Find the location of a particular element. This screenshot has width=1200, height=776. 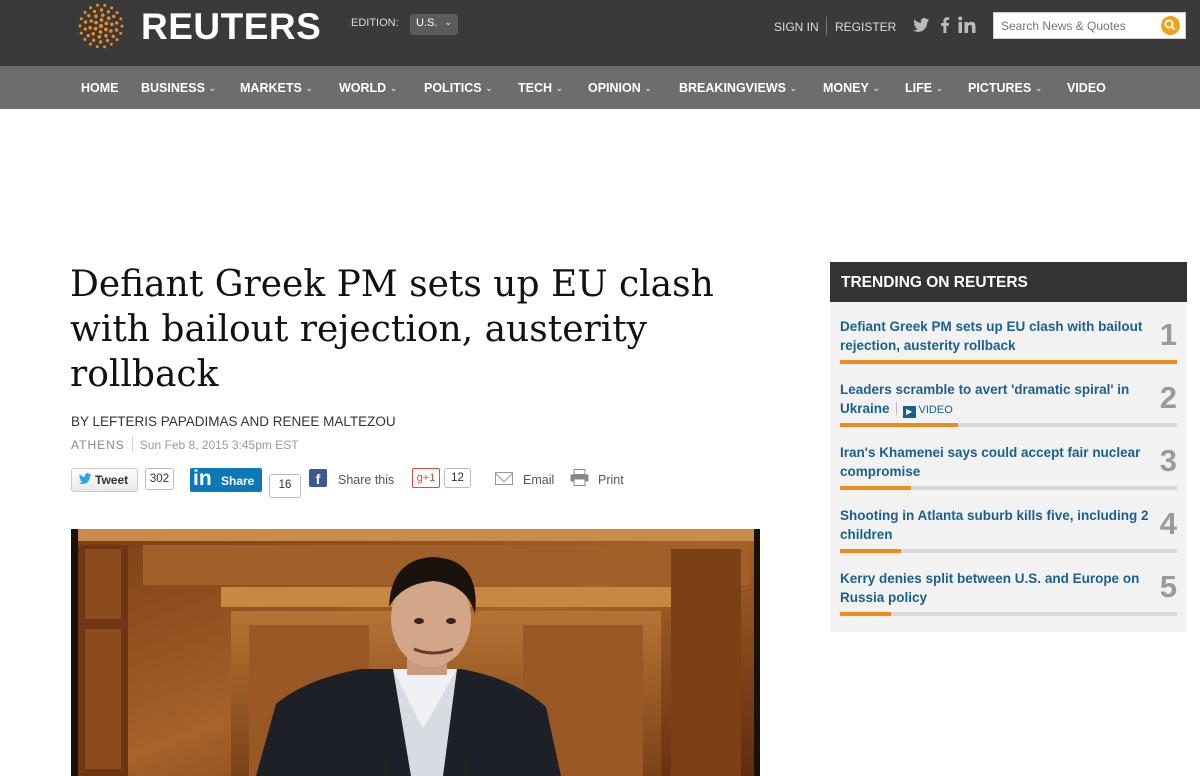

nav-item-life: LIFE ⌄ is located at coordinates (924, 88).